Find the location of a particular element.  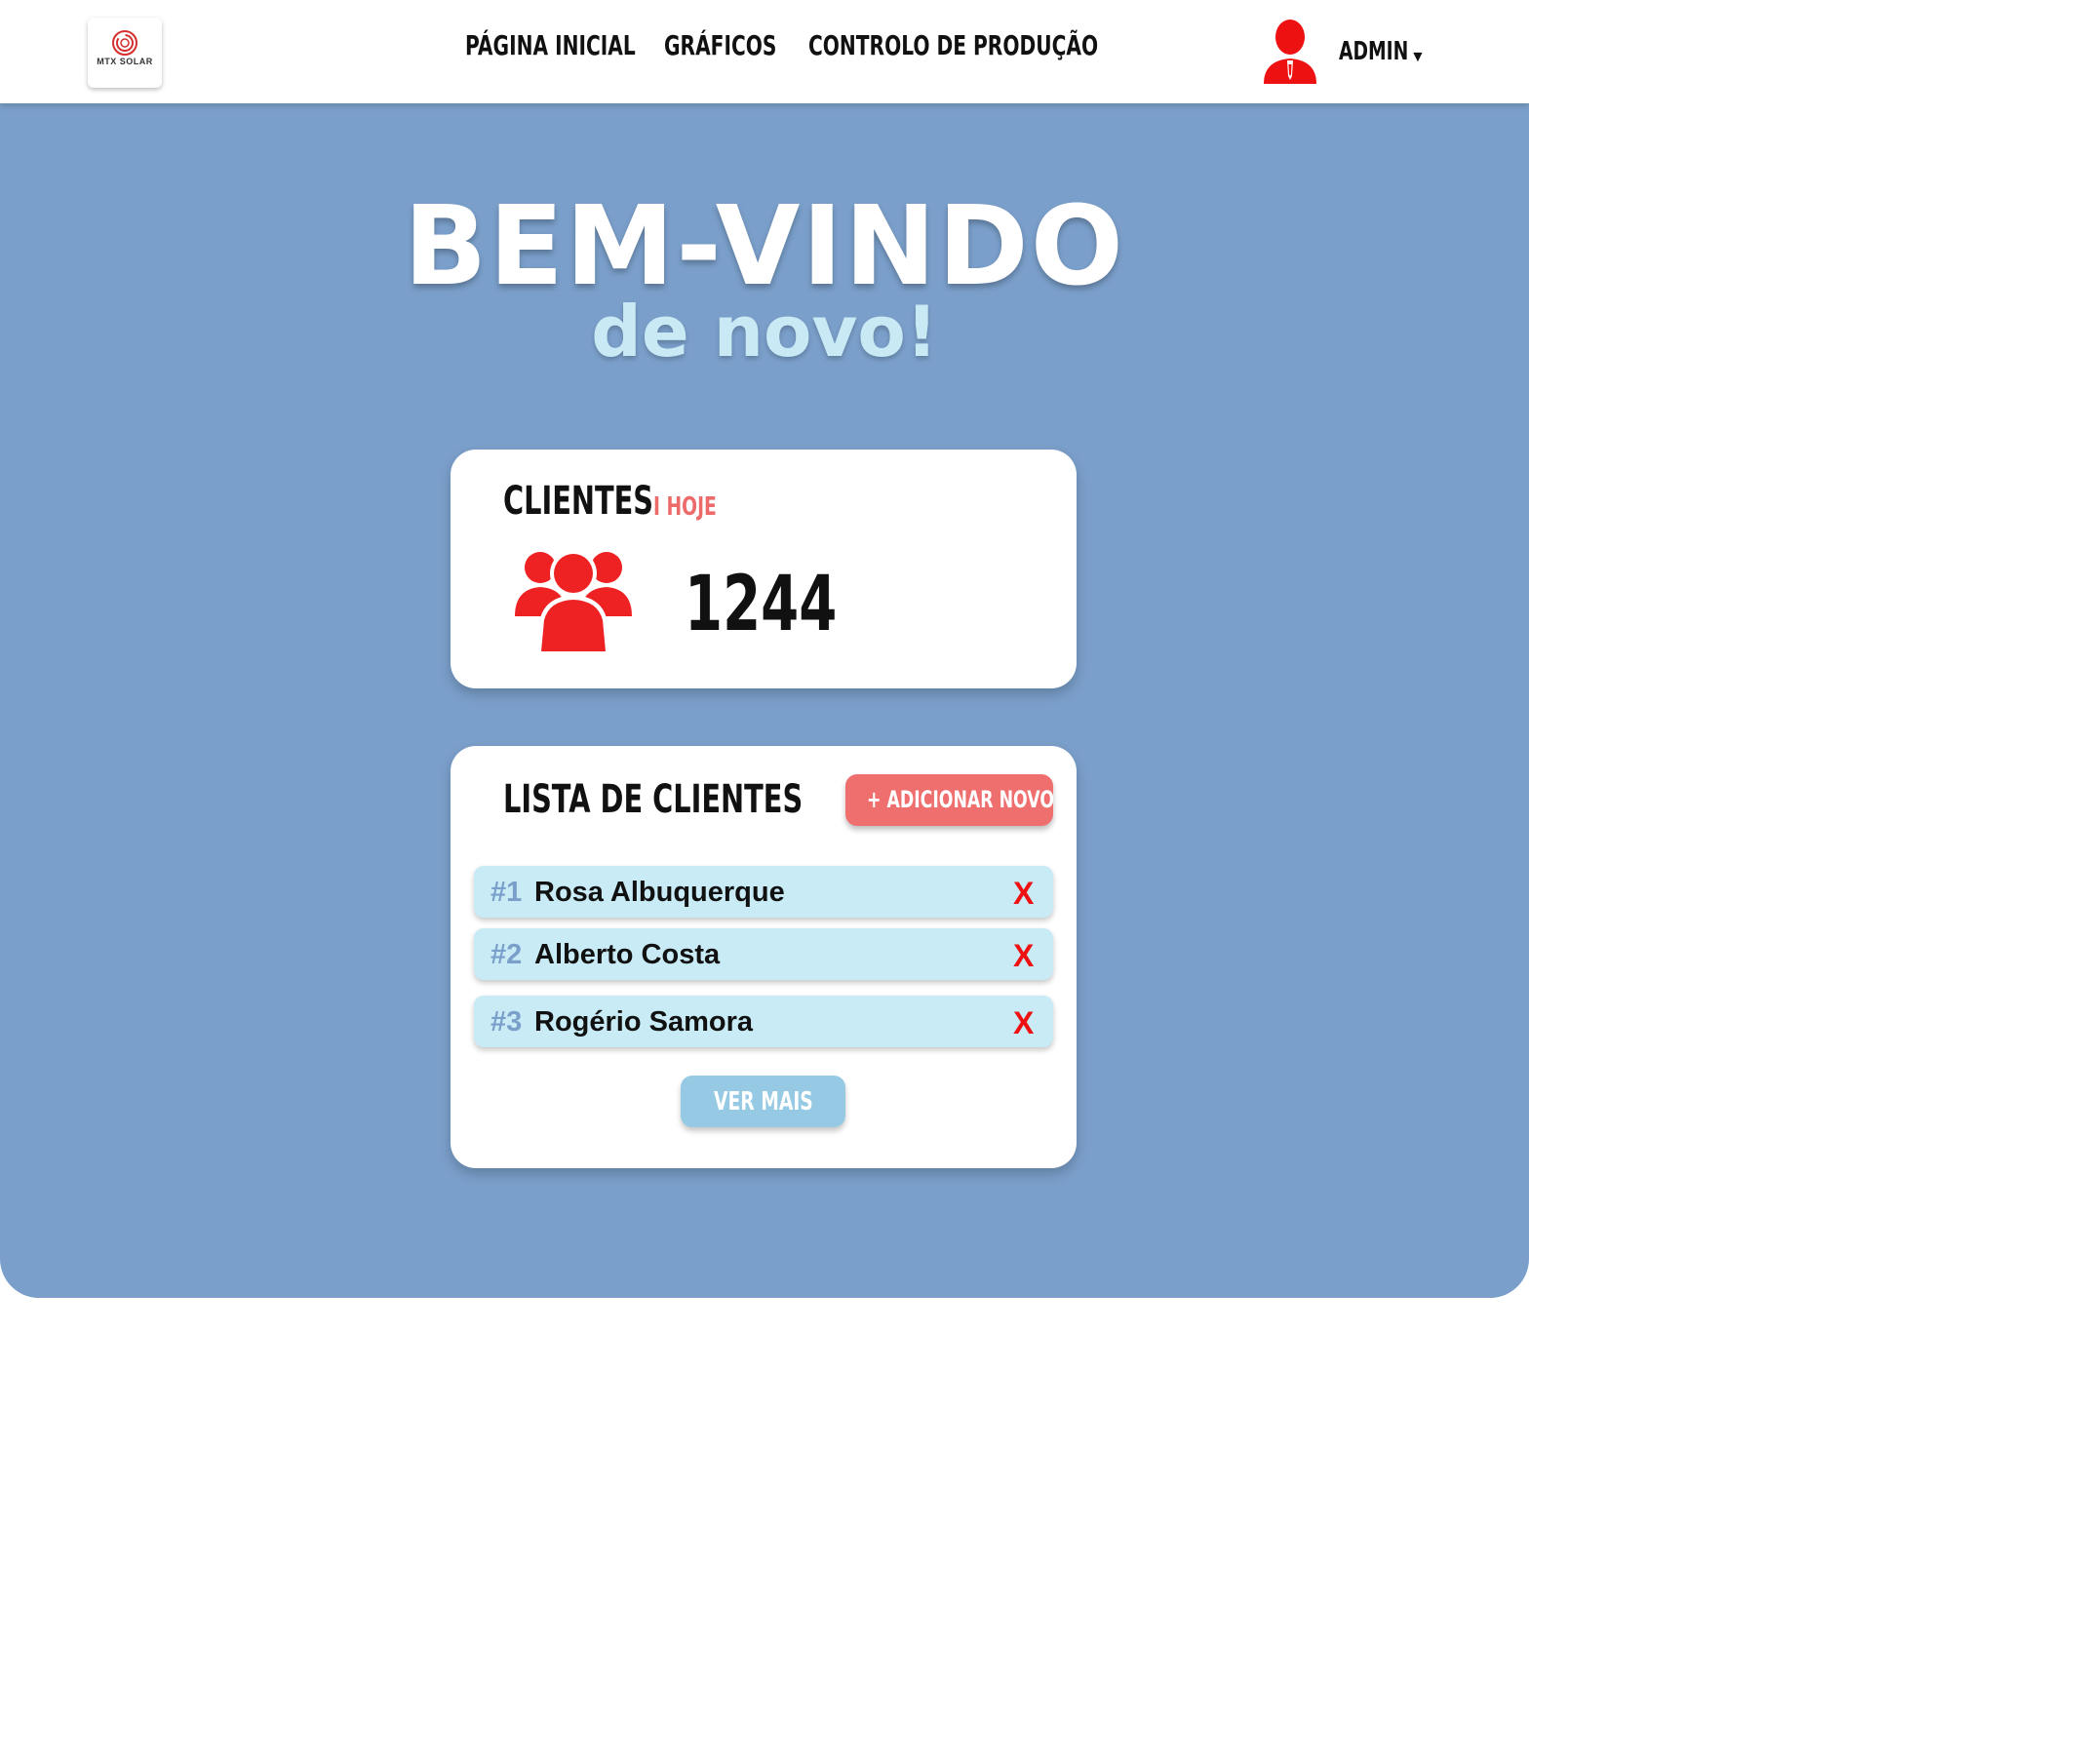

list-item: #1 Rosa Albuquerque X is located at coordinates (764, 892).